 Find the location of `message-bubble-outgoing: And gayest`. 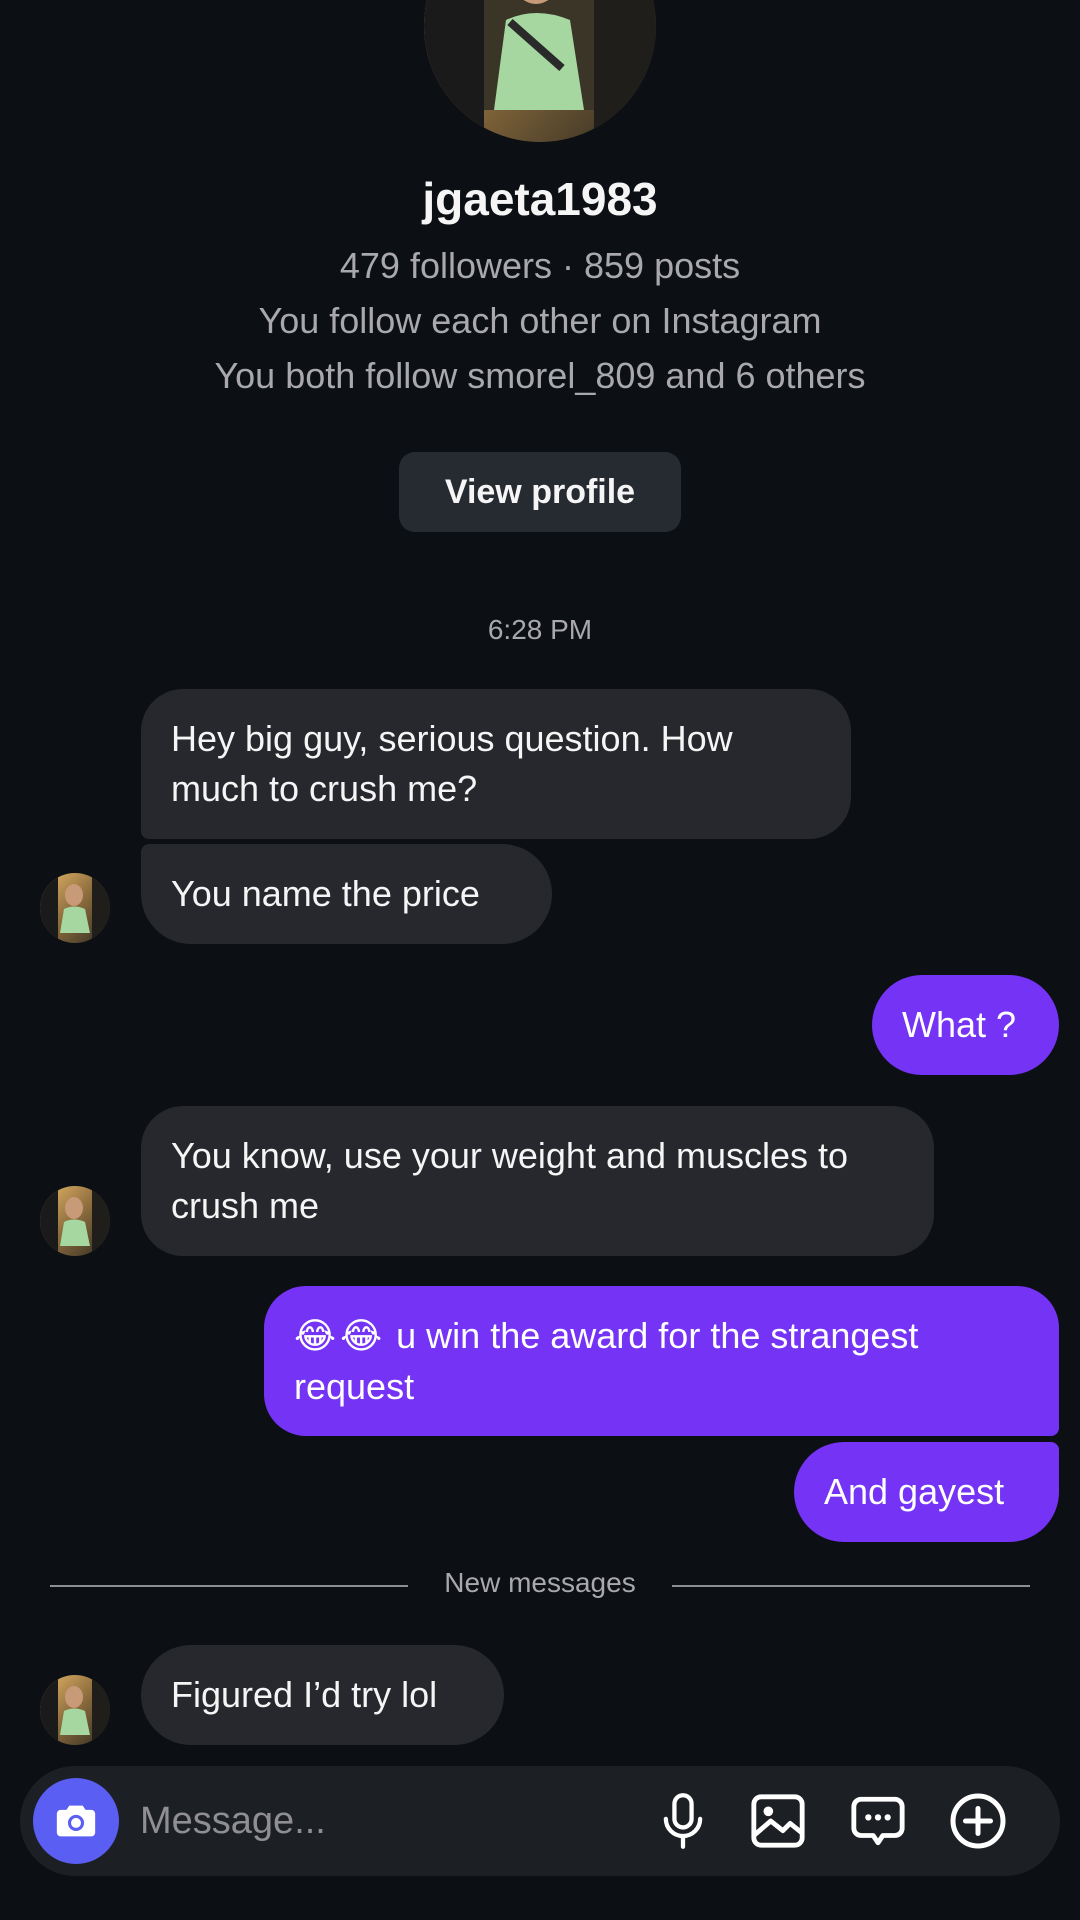

message-bubble-outgoing: And gayest is located at coordinates (926, 1492).